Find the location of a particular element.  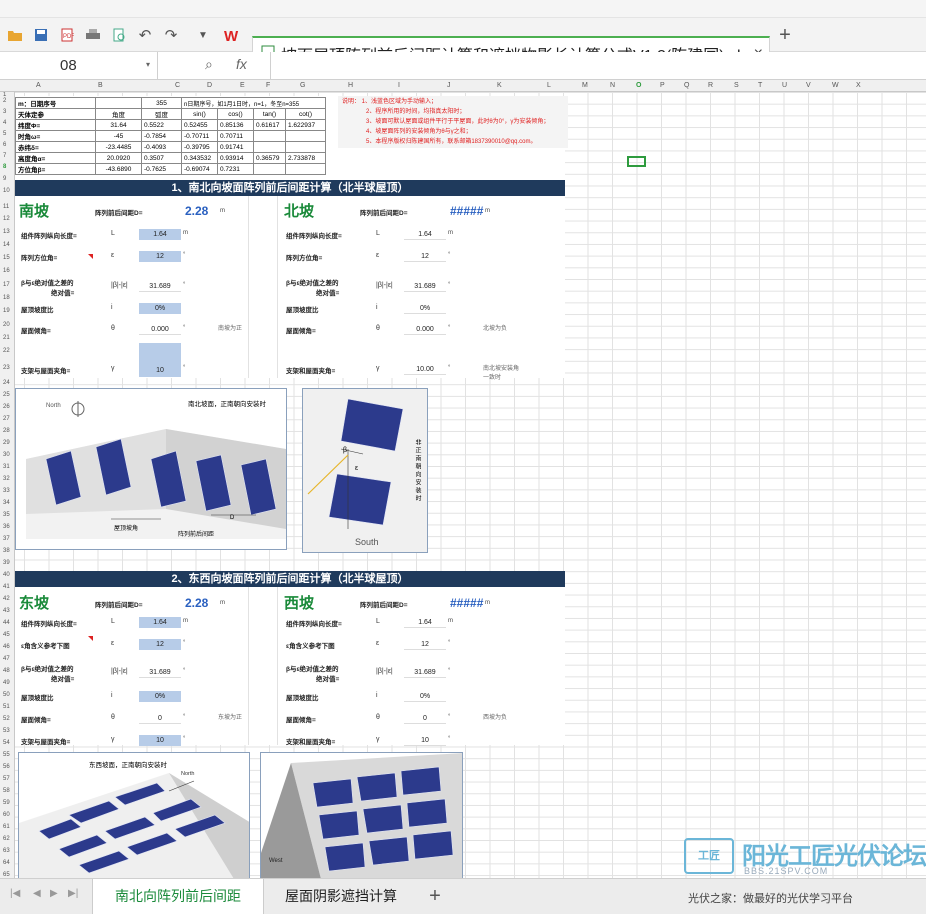

row-header: 17 is located at coordinates (6, 285).